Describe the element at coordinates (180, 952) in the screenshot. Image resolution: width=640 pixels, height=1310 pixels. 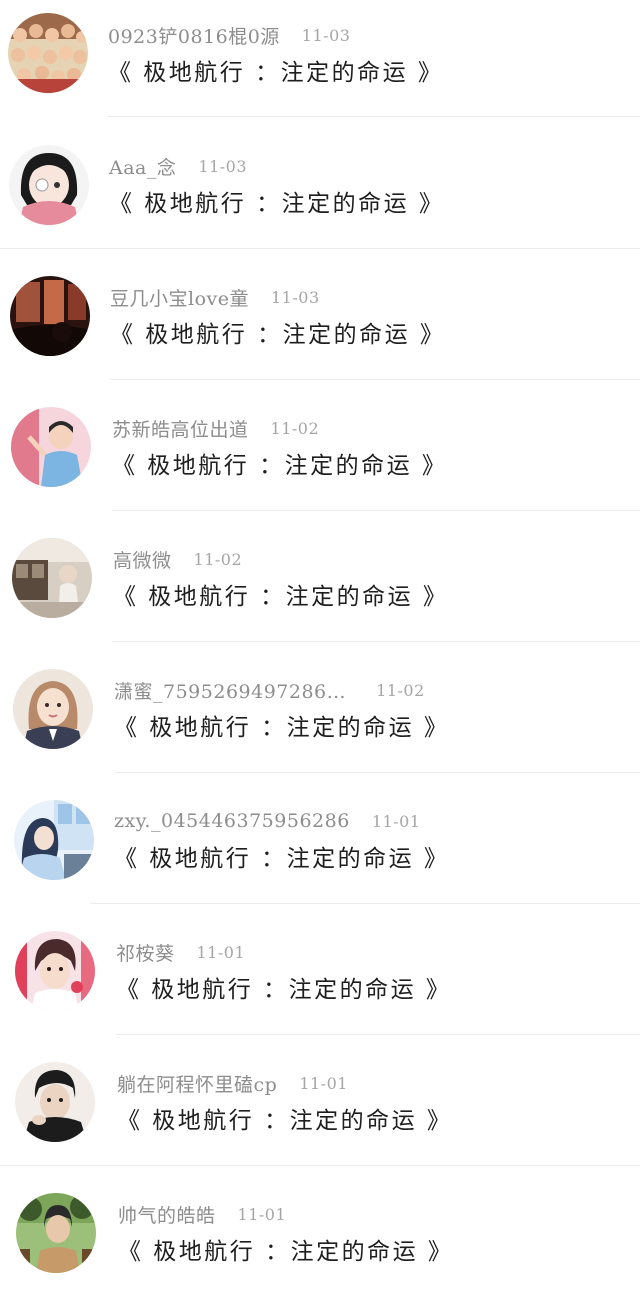
I see `comment-meta: 祁桉葵 11-01` at that location.